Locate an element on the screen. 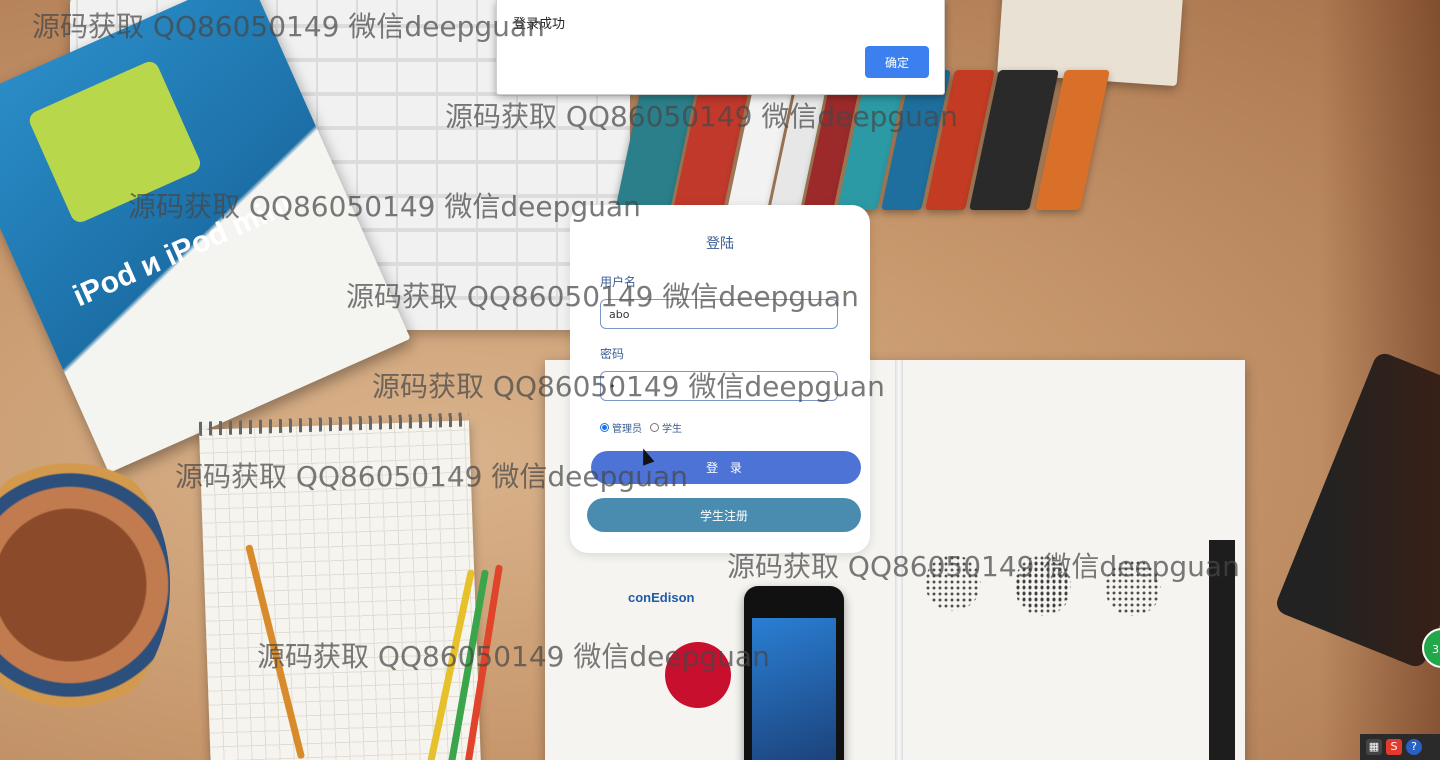 This screenshot has height=760, width=1440. conedison-logo: conEdison is located at coordinates (661, 597).